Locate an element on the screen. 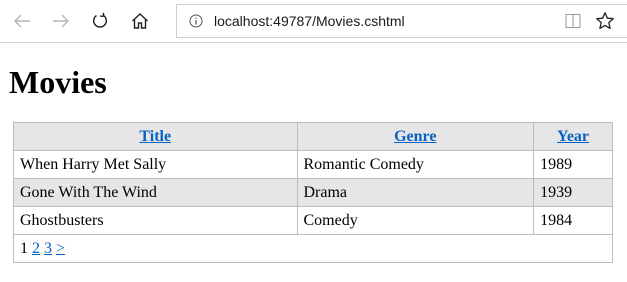  back-arrow-icon is located at coordinates (22, 21).